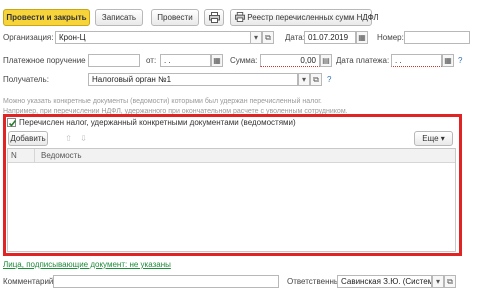  Describe the element at coordinates (390, 37) in the screenshot. I see `number-label: Номер:` at that location.